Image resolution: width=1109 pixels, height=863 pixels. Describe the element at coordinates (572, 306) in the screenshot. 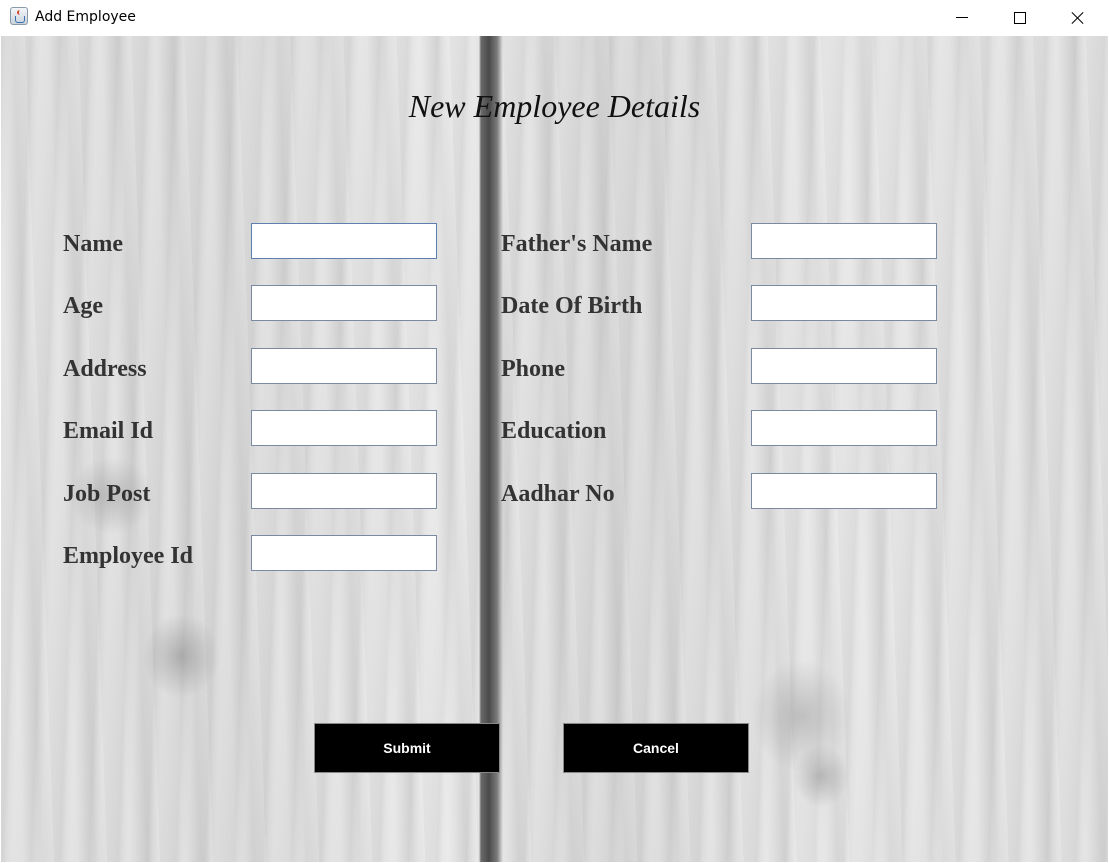

I see `date-of-birth-label: Date Of Birth` at that location.